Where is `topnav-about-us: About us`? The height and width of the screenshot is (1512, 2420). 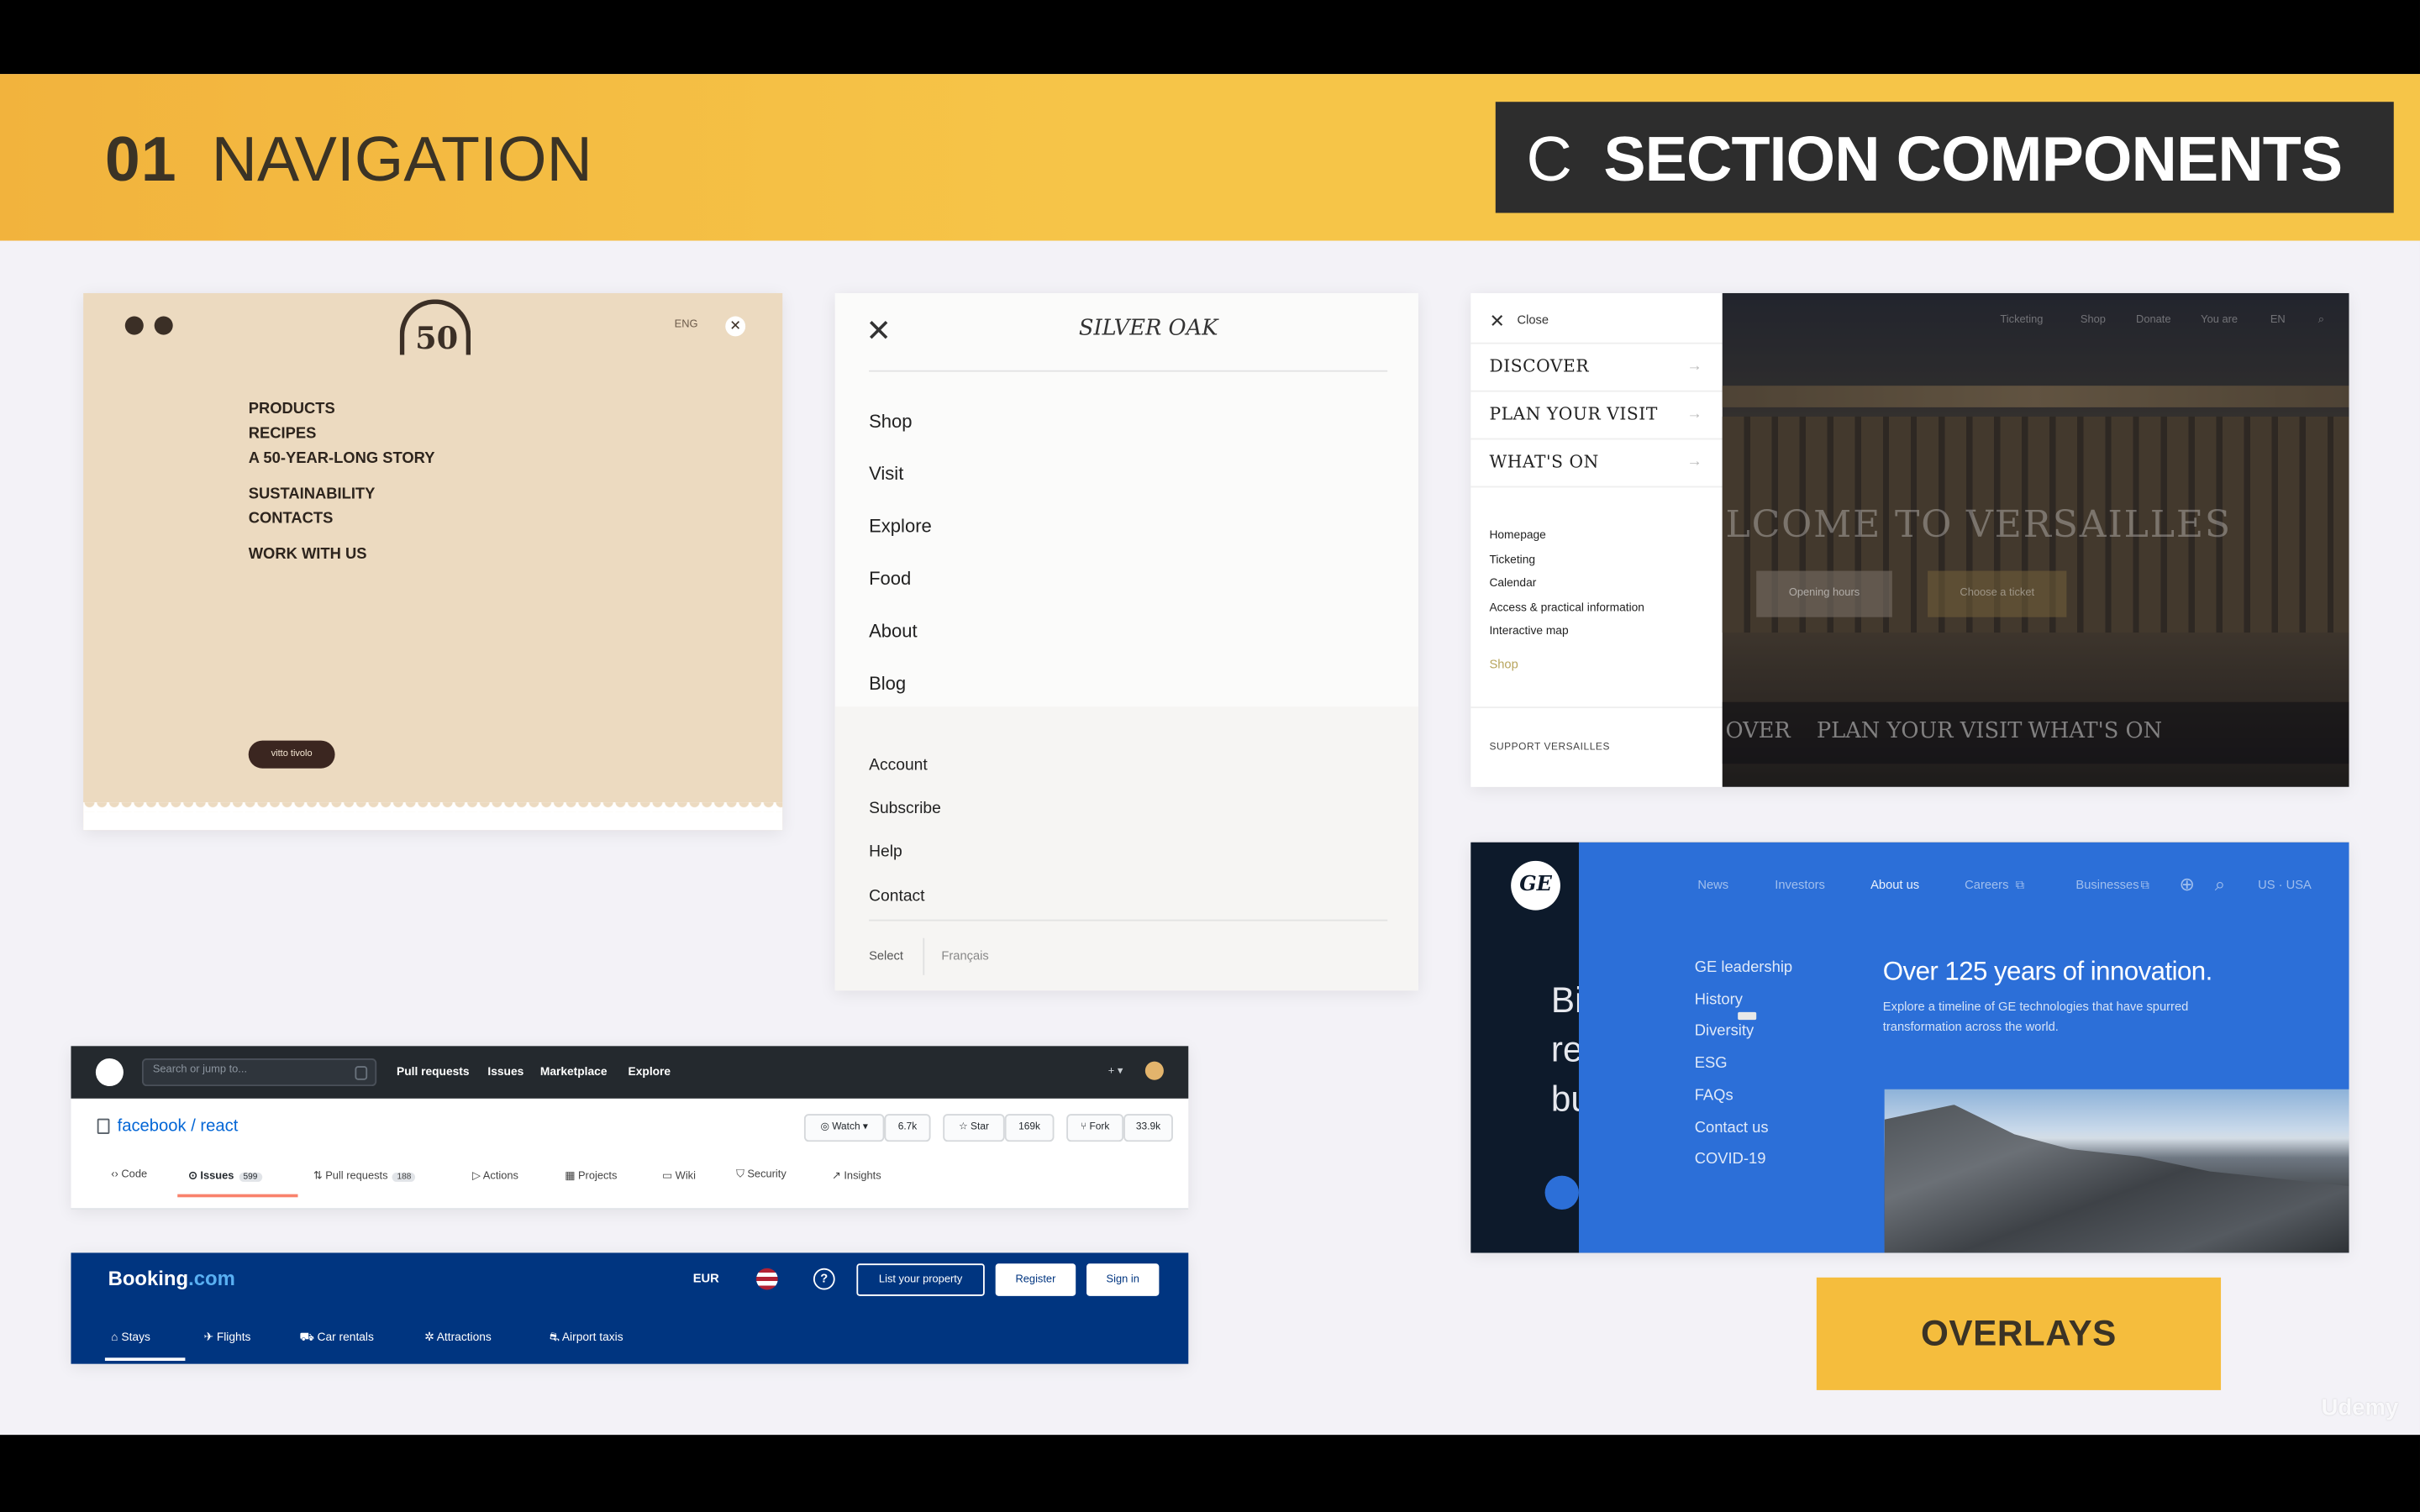
topnav-about-us: About us is located at coordinates (1894, 885).